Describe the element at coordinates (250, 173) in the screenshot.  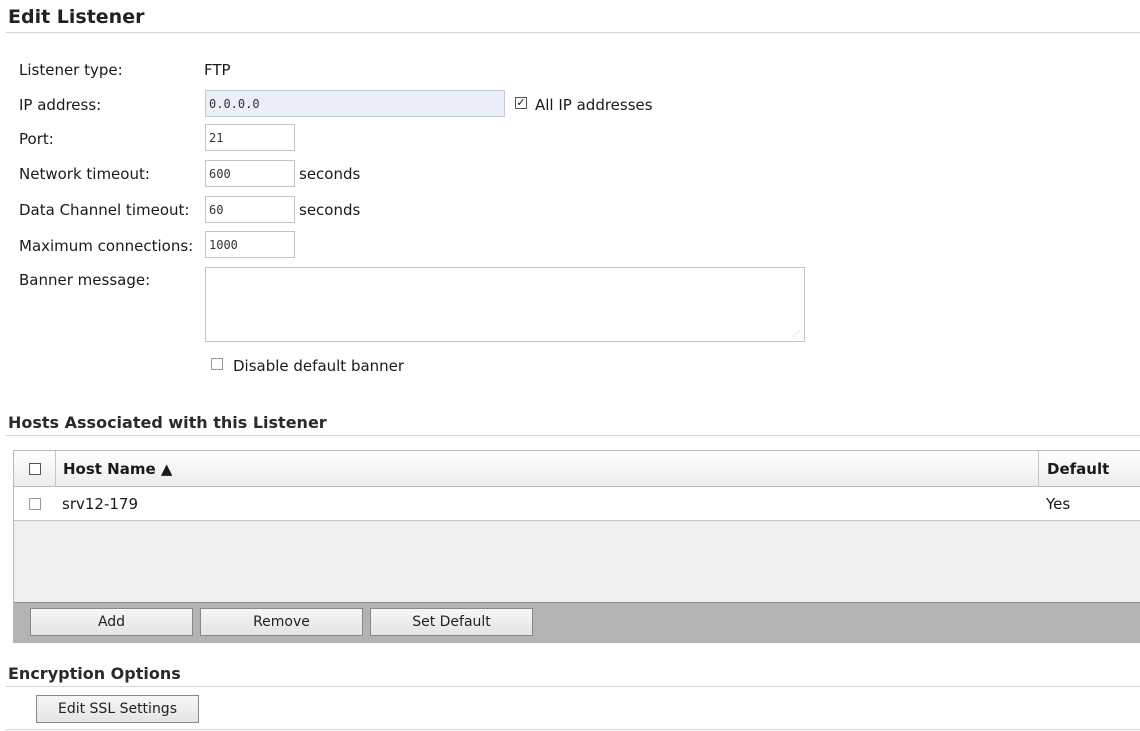
I see `network-timeout-input` at that location.